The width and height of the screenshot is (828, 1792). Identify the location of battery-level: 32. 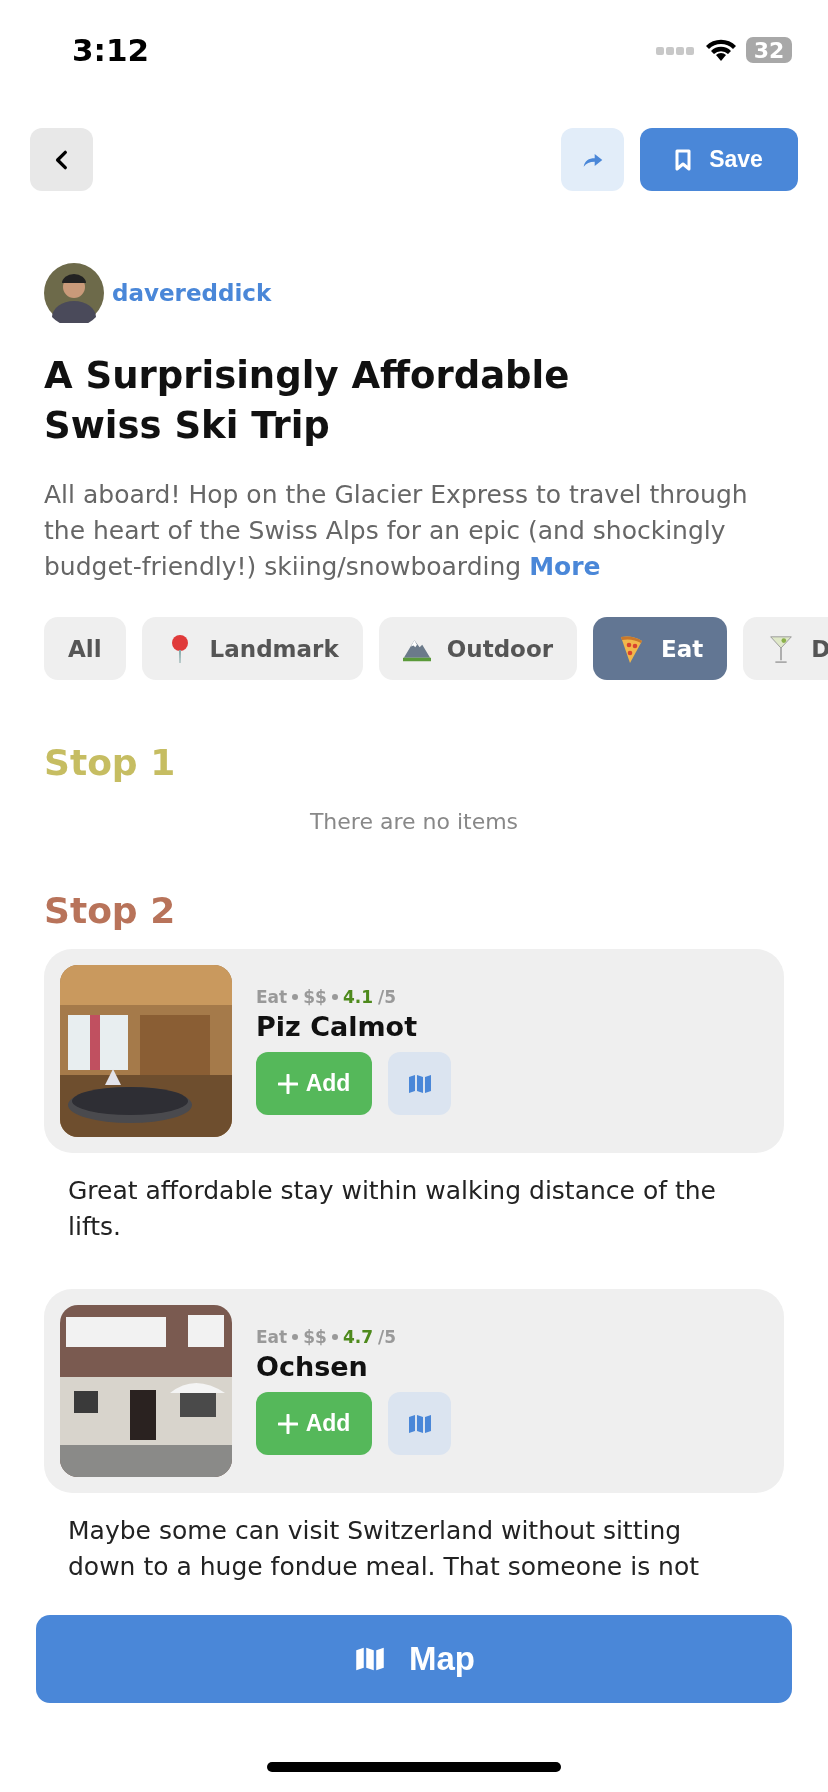
(769, 50).